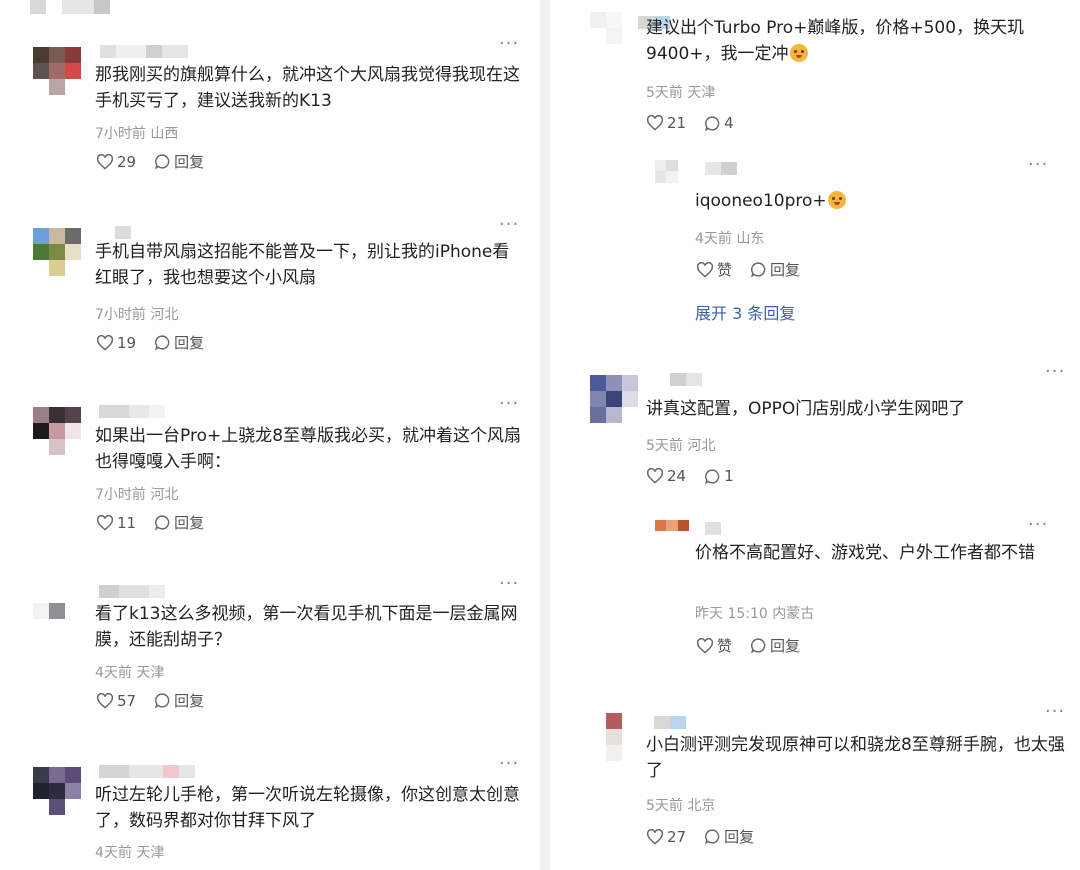 The height and width of the screenshot is (870, 1080). I want to click on like-button: 57, so click(116, 701).